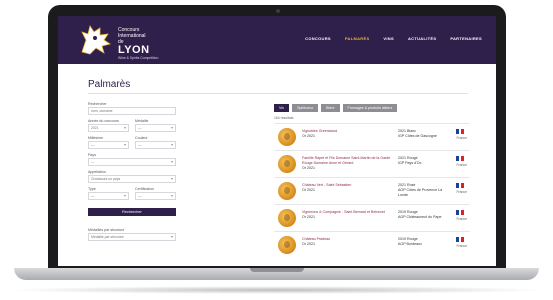 Image resolution: width=553 pixels, height=300 pixels. I want to click on medal-select: — ▾, so click(155, 128).